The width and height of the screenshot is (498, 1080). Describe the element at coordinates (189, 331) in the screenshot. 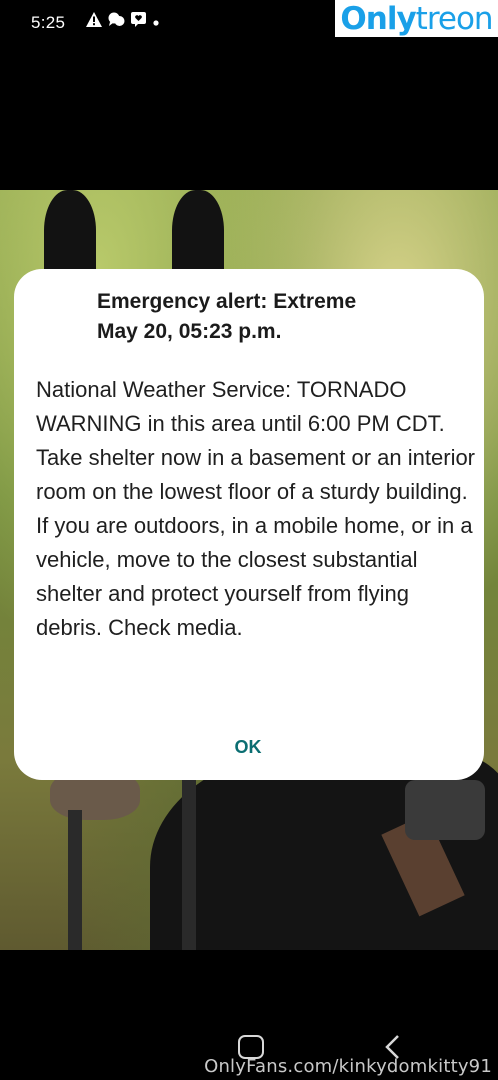

I see `alert-title-line2: May 20, 05:23 p.m.` at that location.